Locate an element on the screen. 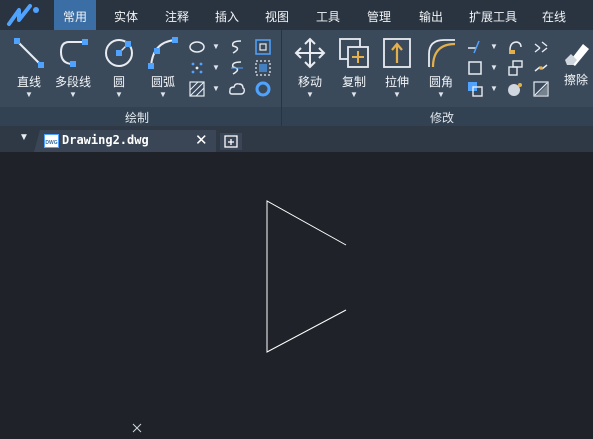  new-tab-button is located at coordinates (231, 141).